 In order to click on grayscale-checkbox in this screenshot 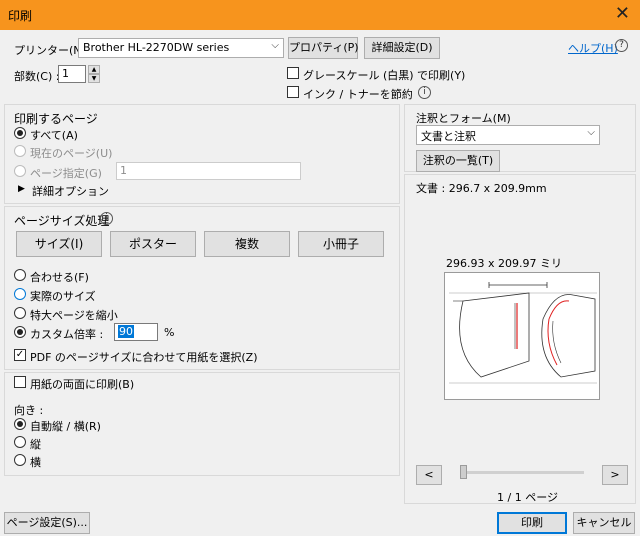, I will do `click(293, 73)`.